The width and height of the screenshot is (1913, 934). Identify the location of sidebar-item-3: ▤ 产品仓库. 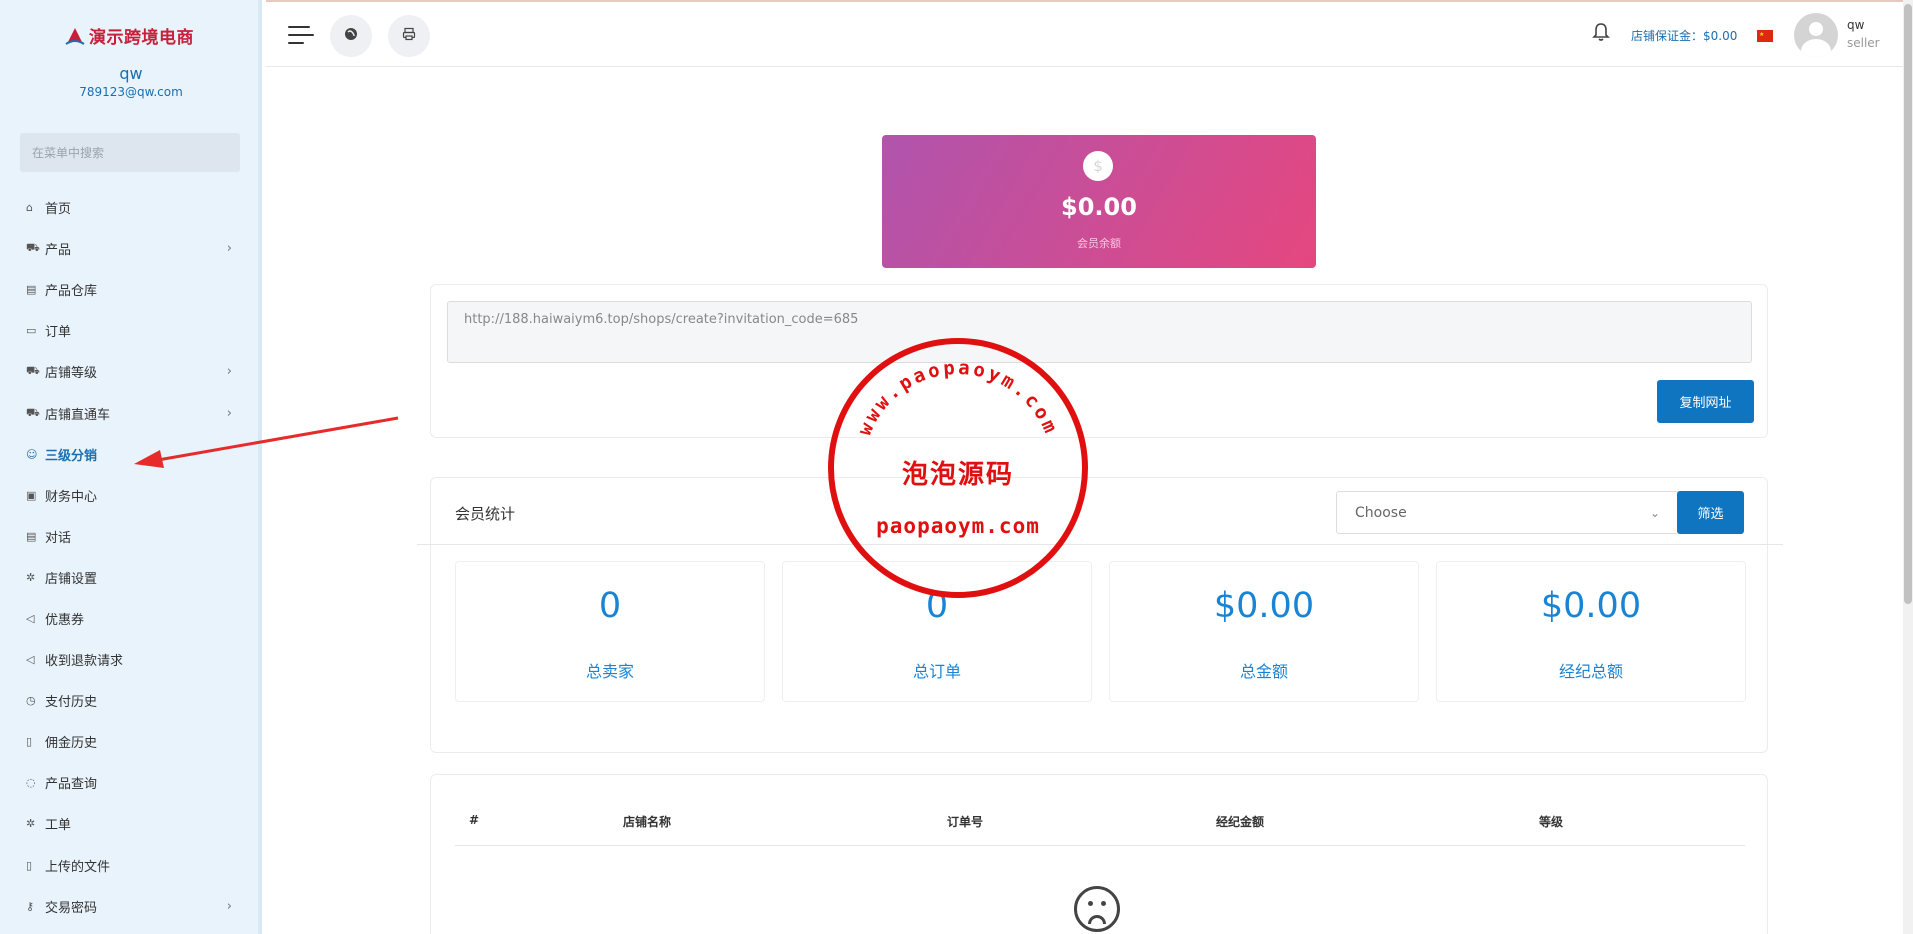
(129, 289).